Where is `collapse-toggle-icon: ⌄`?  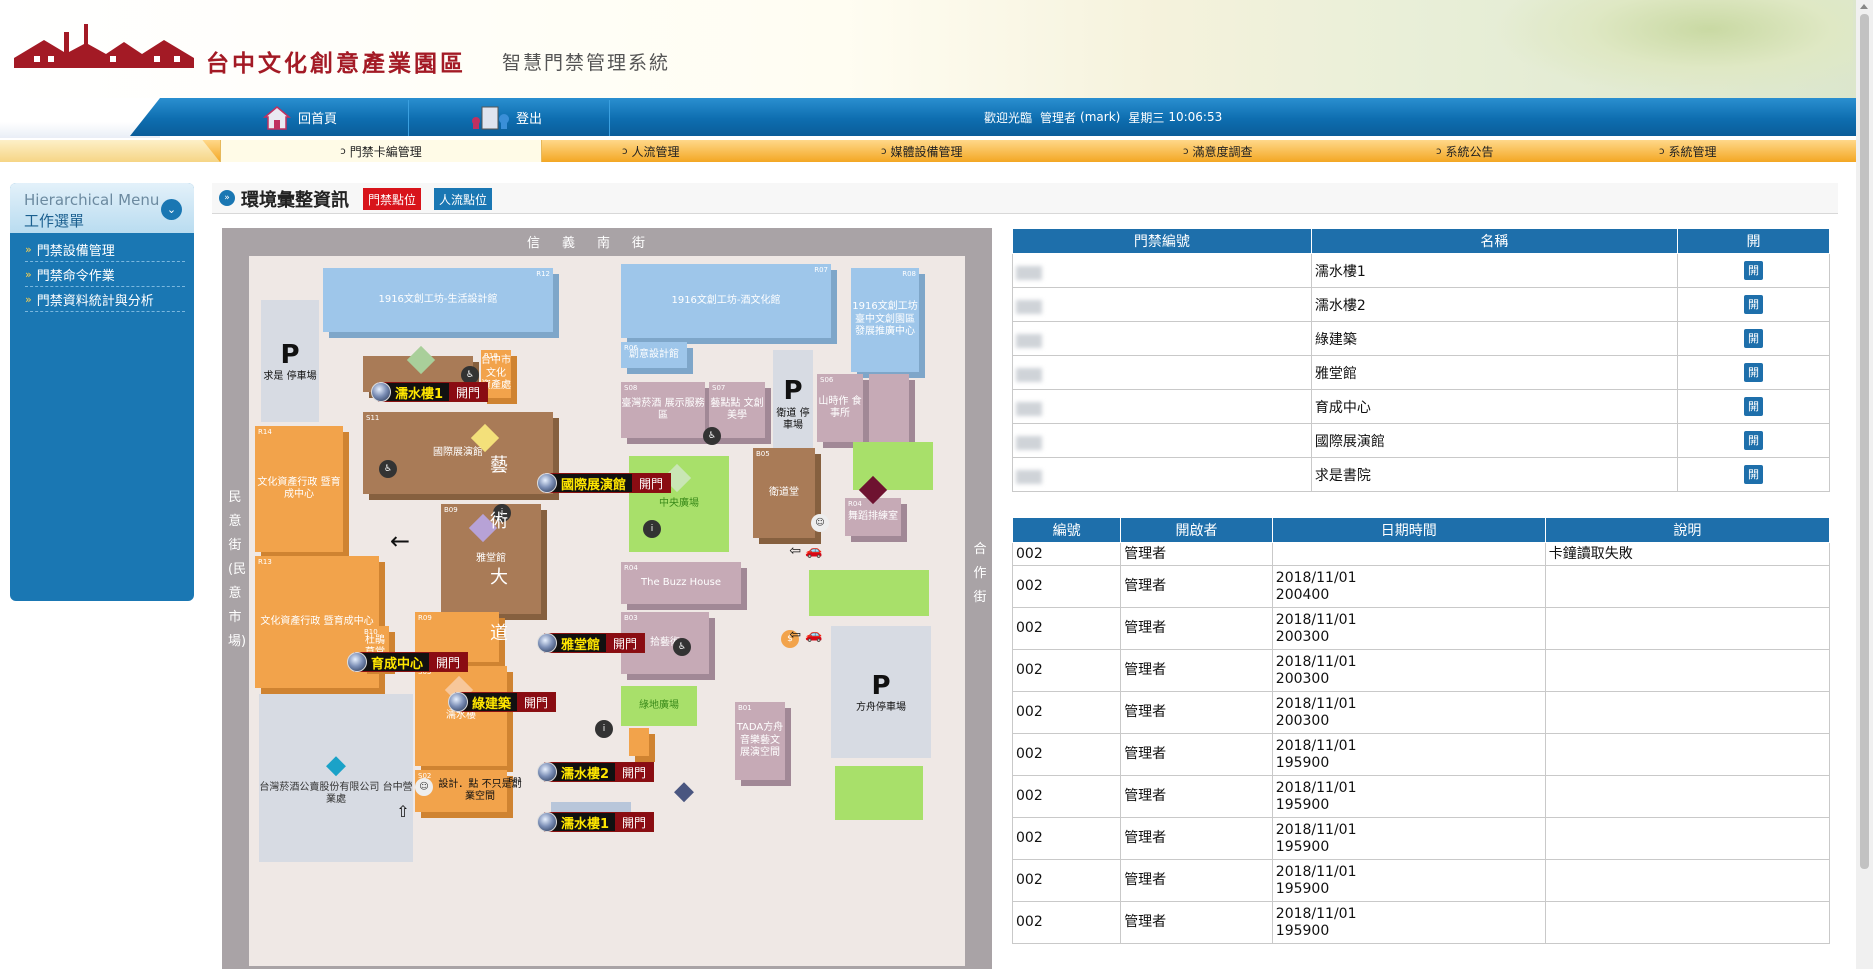 collapse-toggle-icon: ⌄ is located at coordinates (171, 209).